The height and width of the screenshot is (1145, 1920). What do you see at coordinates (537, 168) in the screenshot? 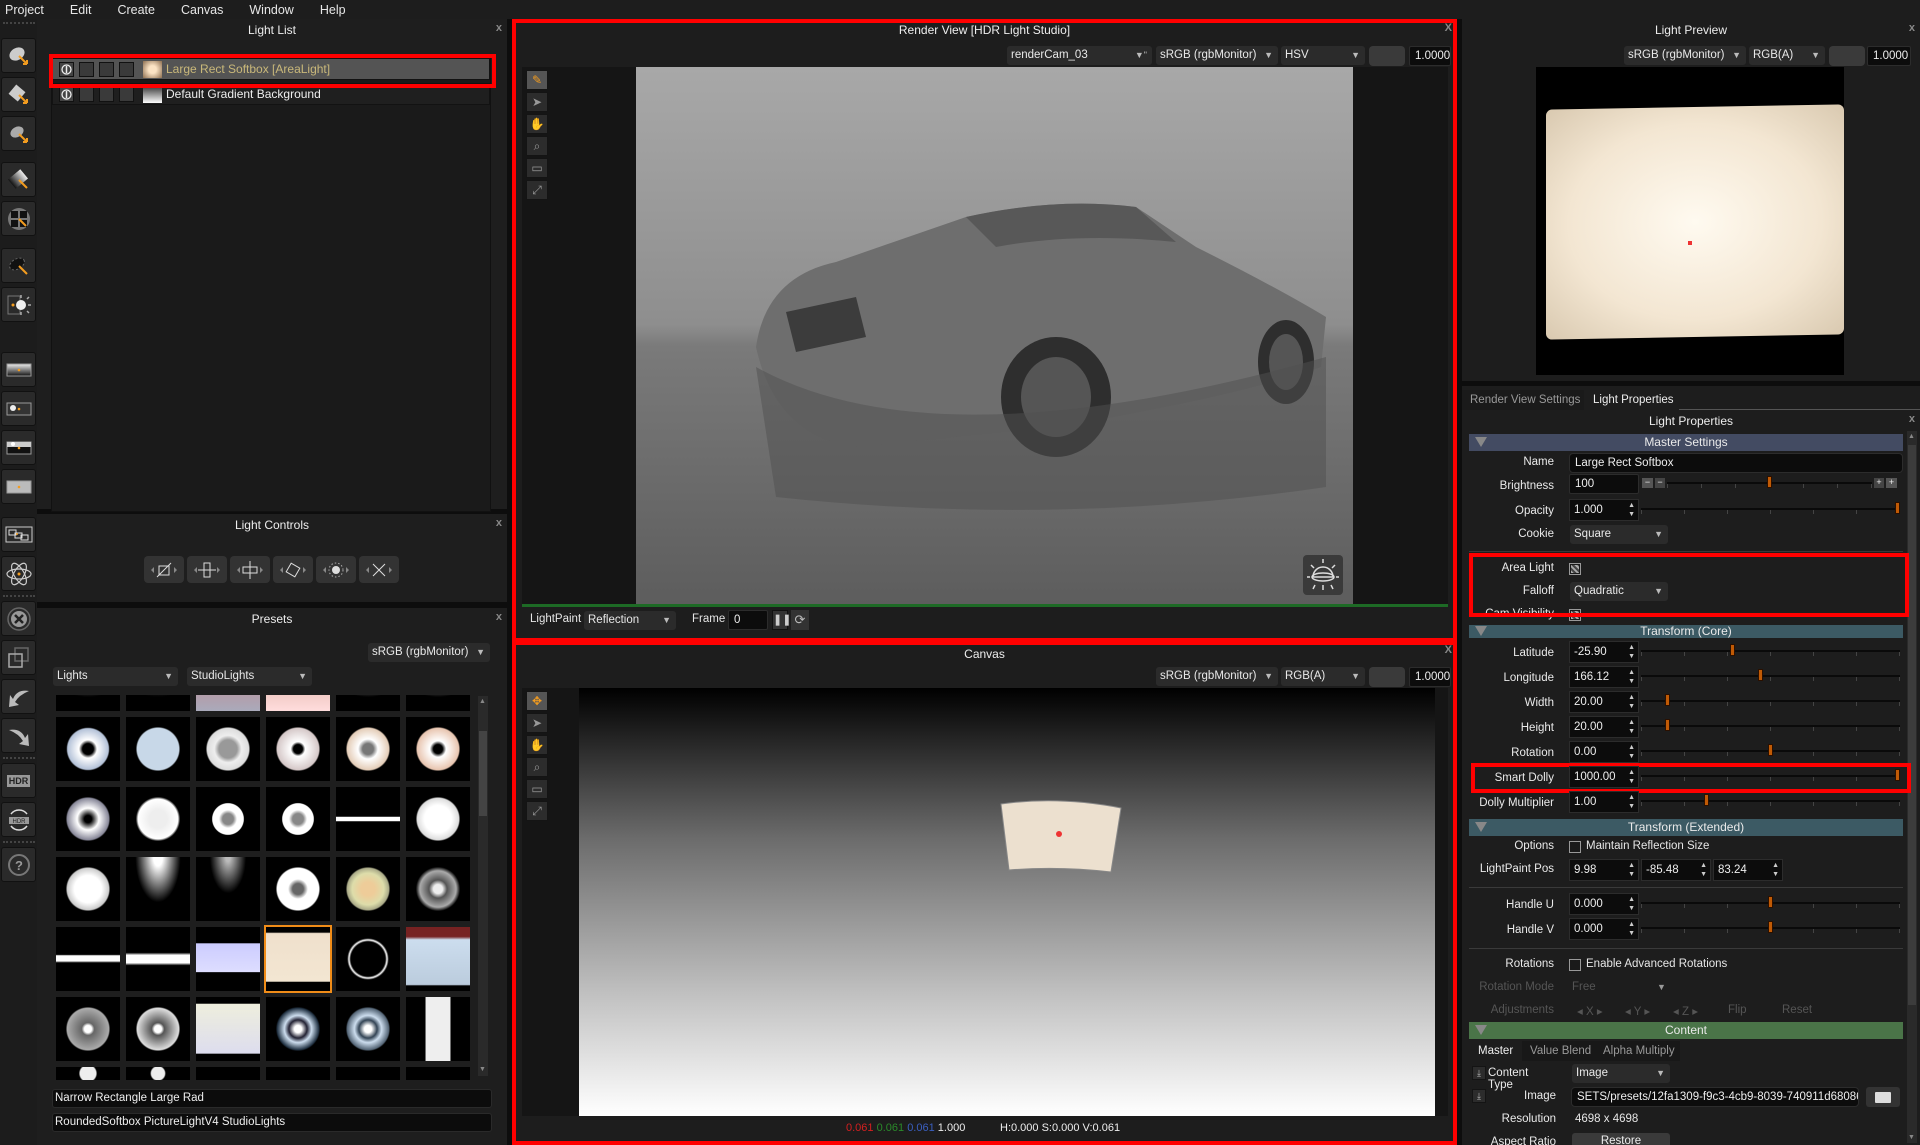
I see `zoom-region-tool: ▭` at bounding box center [537, 168].